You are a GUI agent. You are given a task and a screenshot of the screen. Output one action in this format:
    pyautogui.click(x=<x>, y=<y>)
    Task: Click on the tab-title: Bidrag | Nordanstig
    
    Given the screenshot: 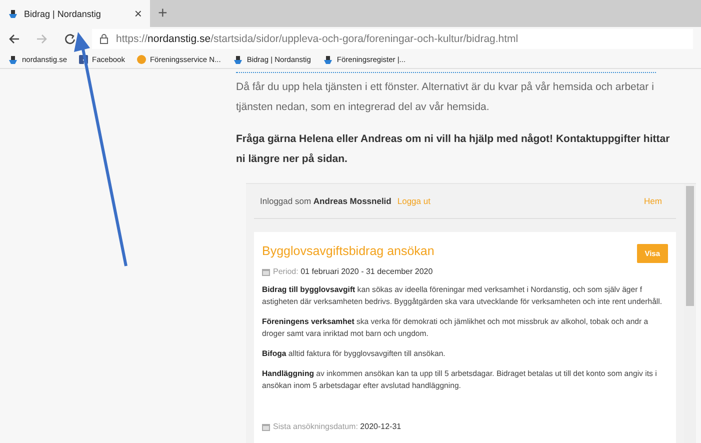 What is the action you would take?
    pyautogui.click(x=63, y=13)
    